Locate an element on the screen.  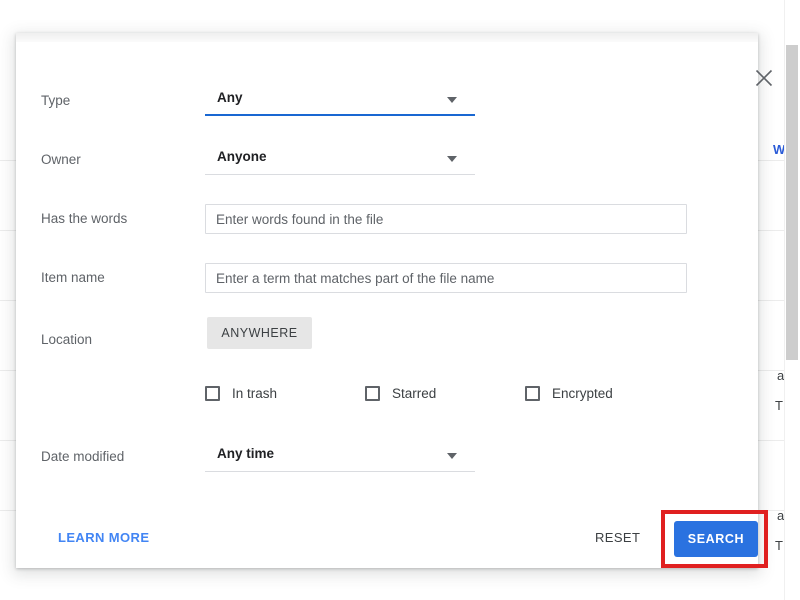
field-label-location: Location is located at coordinates (67, 339).